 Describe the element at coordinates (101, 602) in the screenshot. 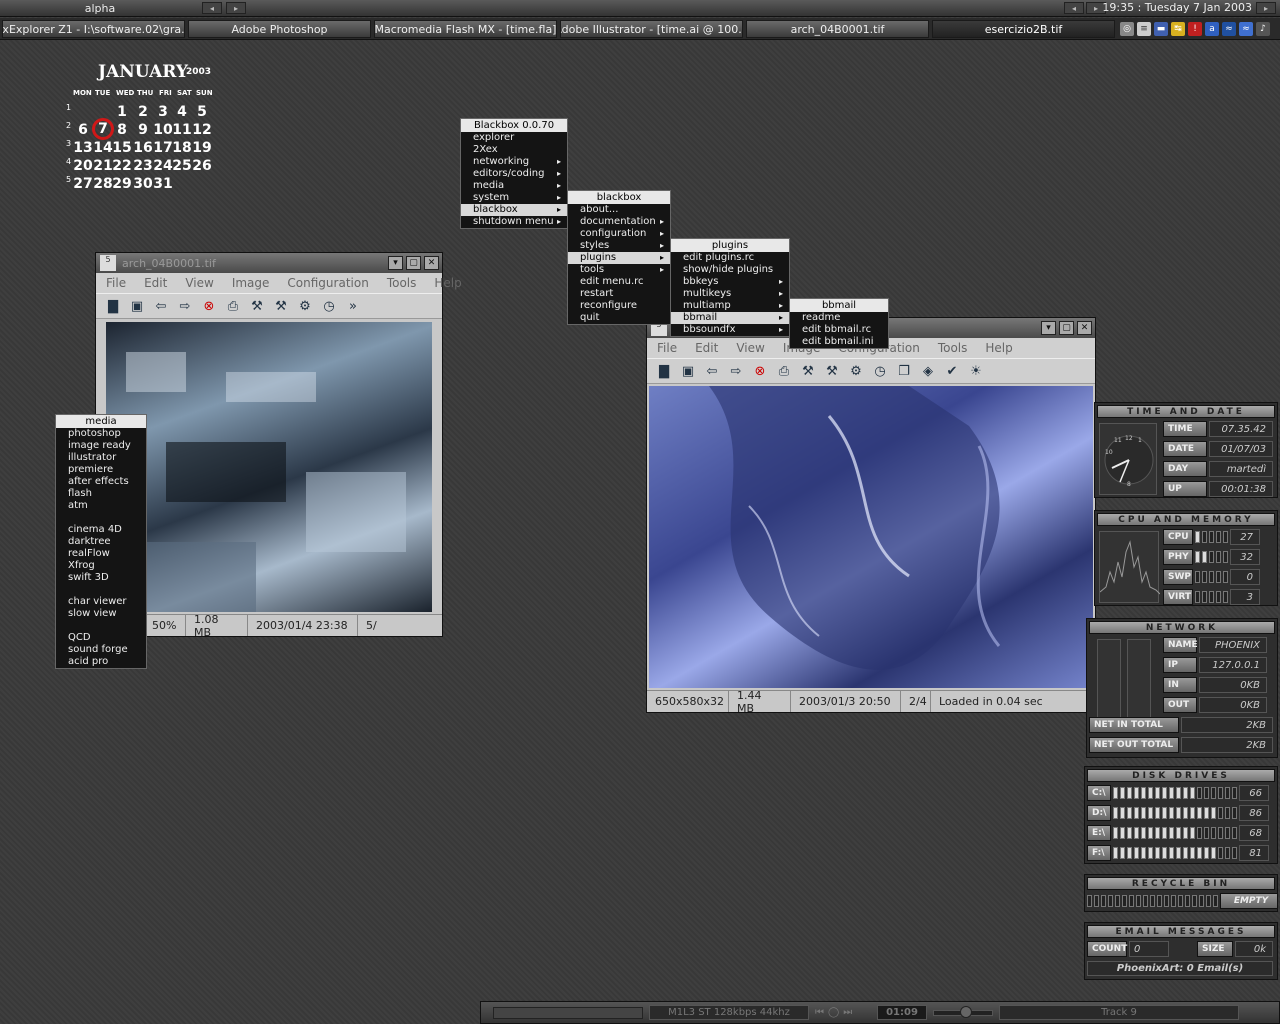

I see `menu-item-media-app: char viewer` at that location.